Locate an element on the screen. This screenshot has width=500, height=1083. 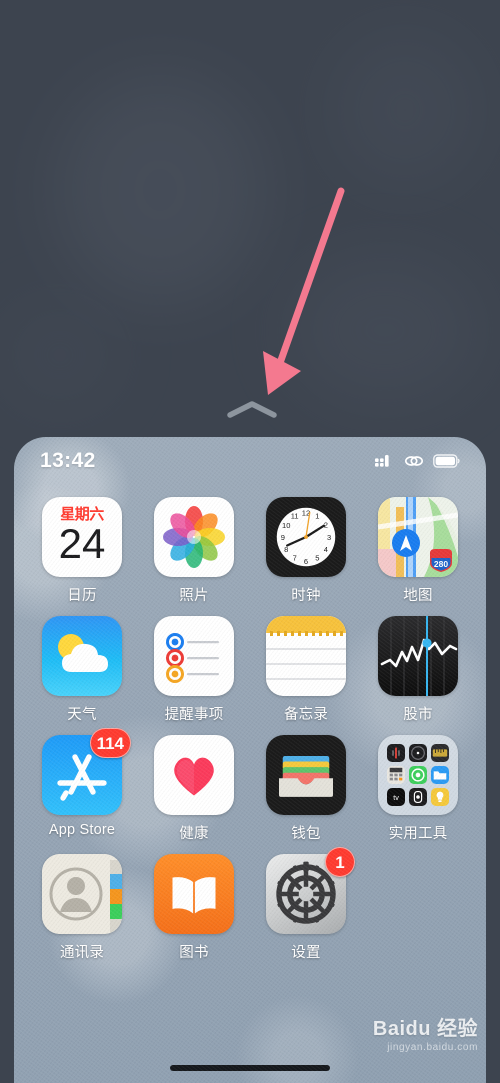
app-label: App Store is located at coordinates (82, 830).